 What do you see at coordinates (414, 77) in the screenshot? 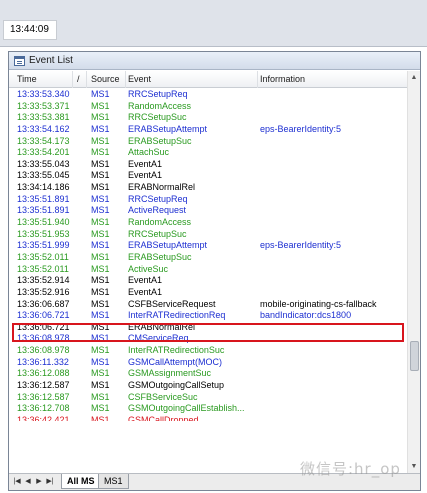
I see `scroll-up-icon: ▲` at bounding box center [414, 77].